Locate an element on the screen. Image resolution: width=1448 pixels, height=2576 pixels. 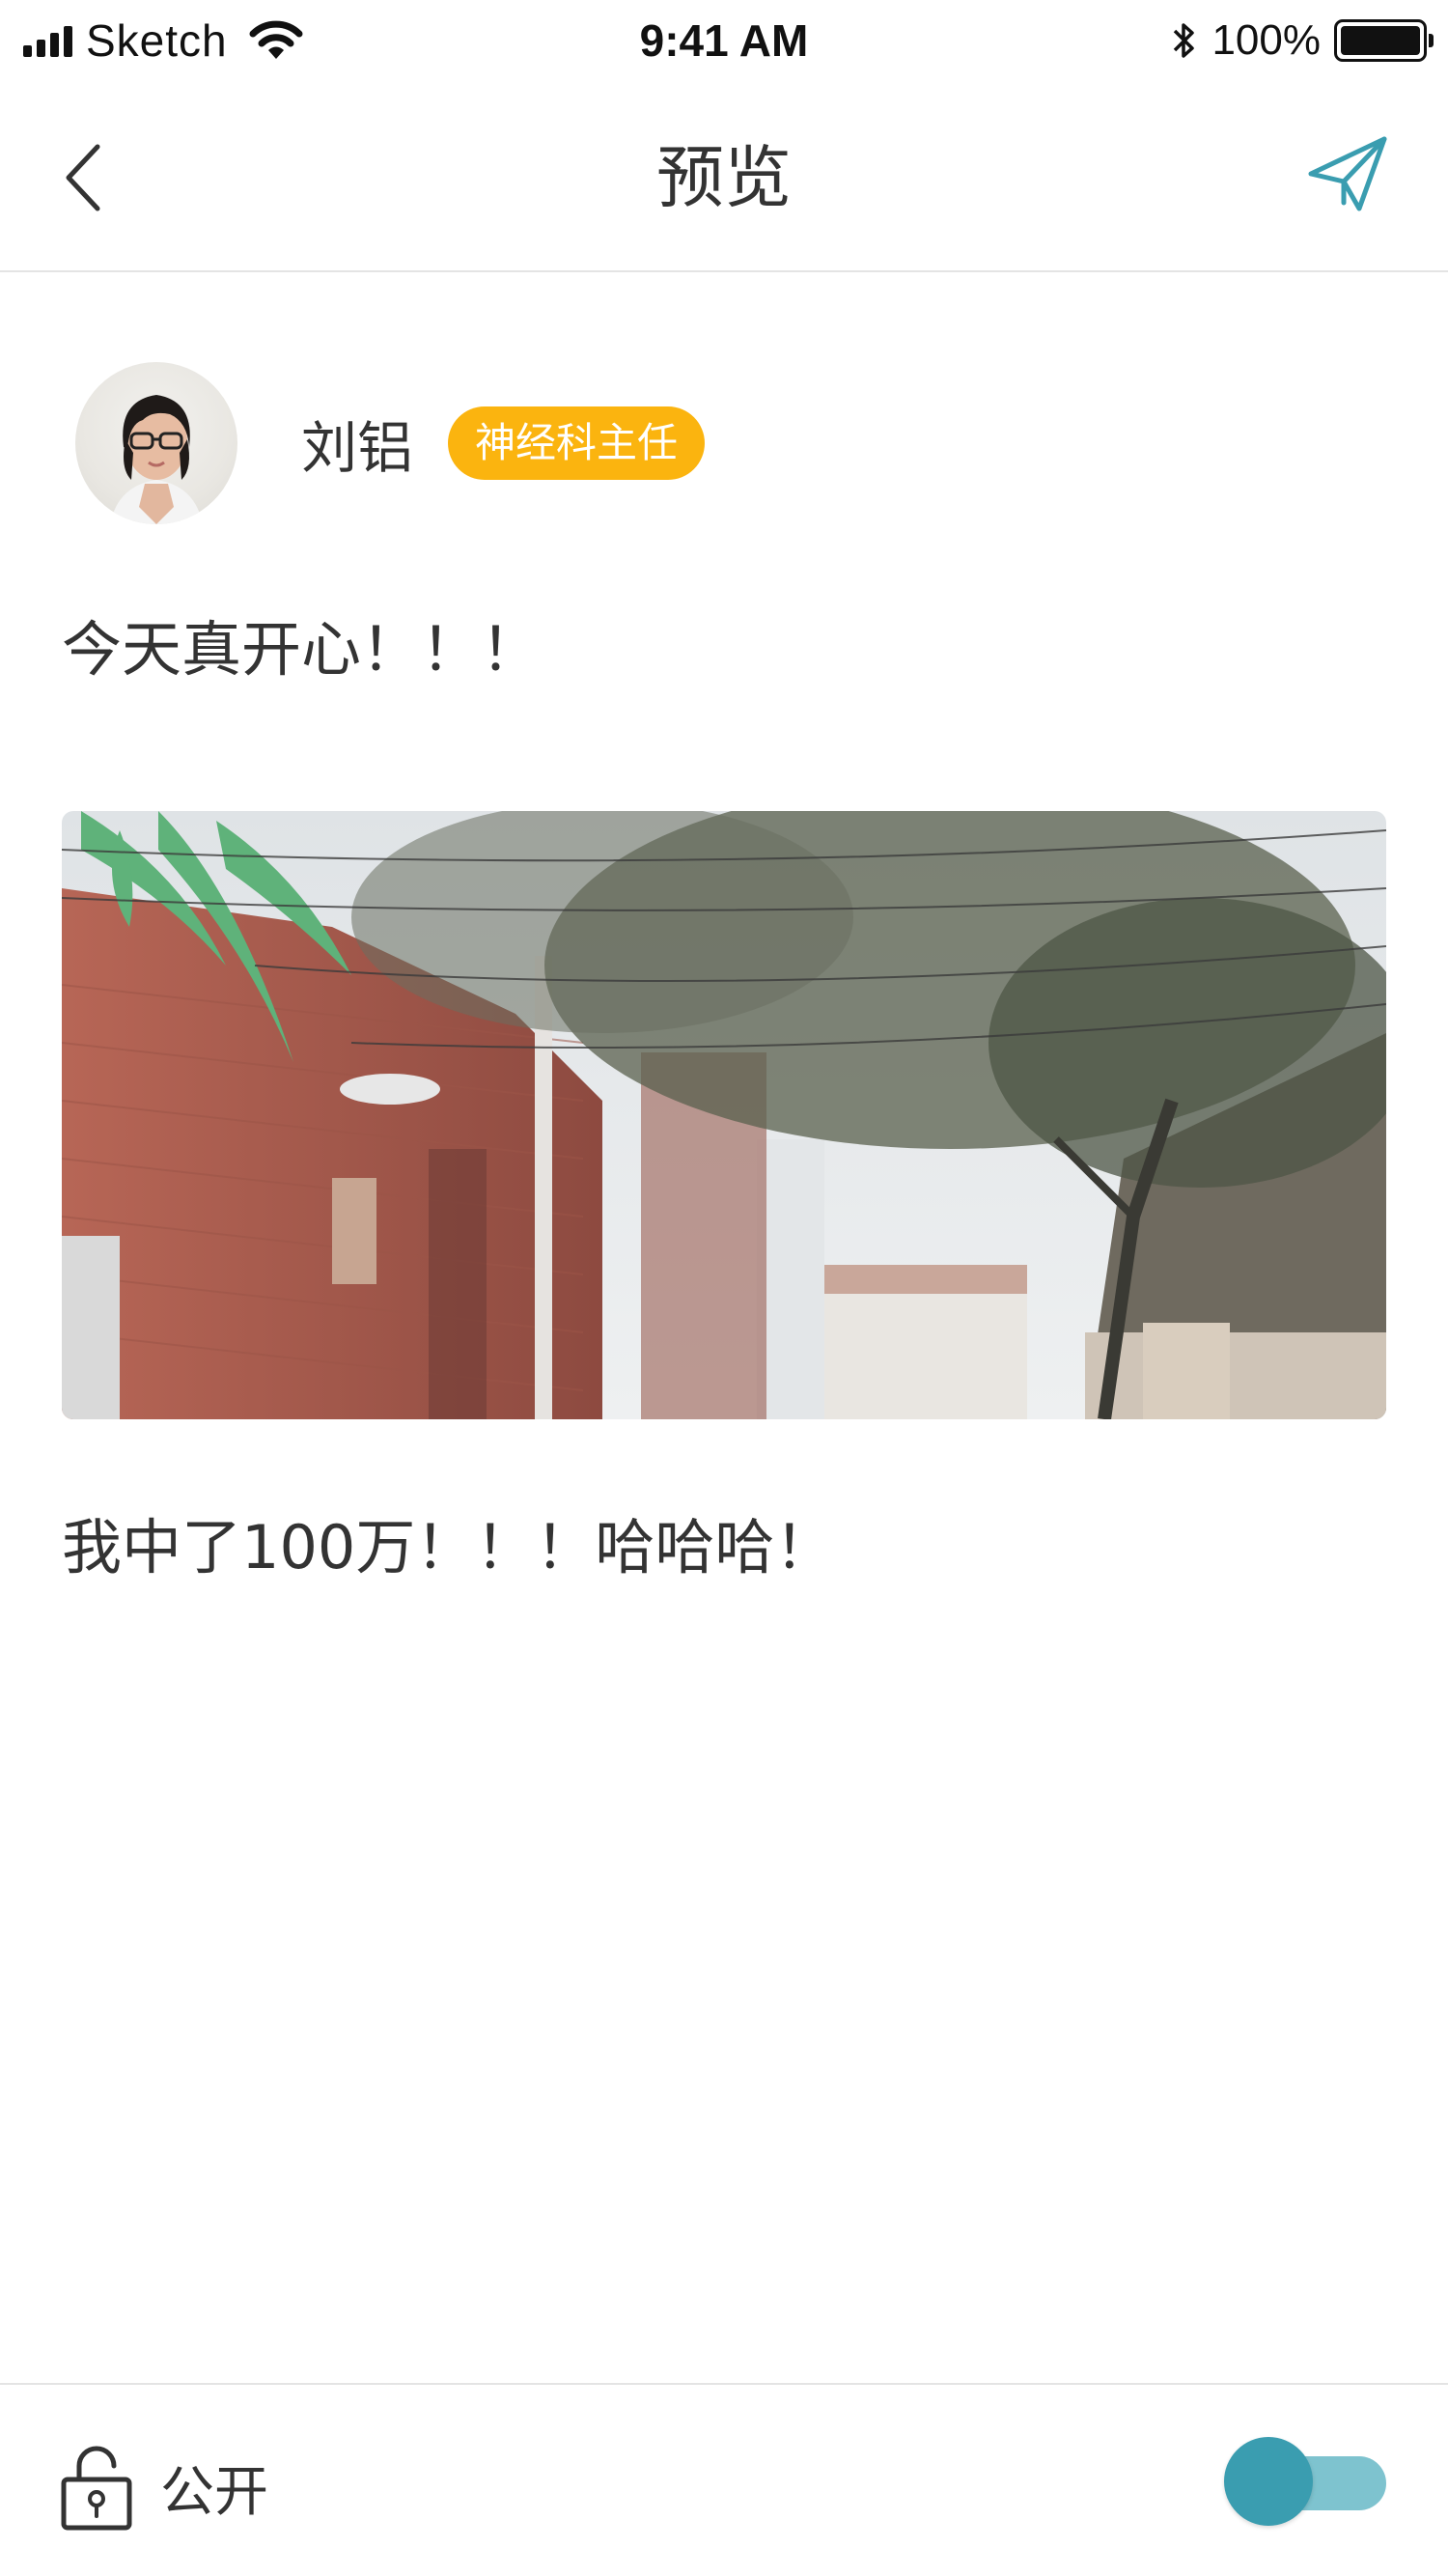
send-button is located at coordinates (1347, 174).